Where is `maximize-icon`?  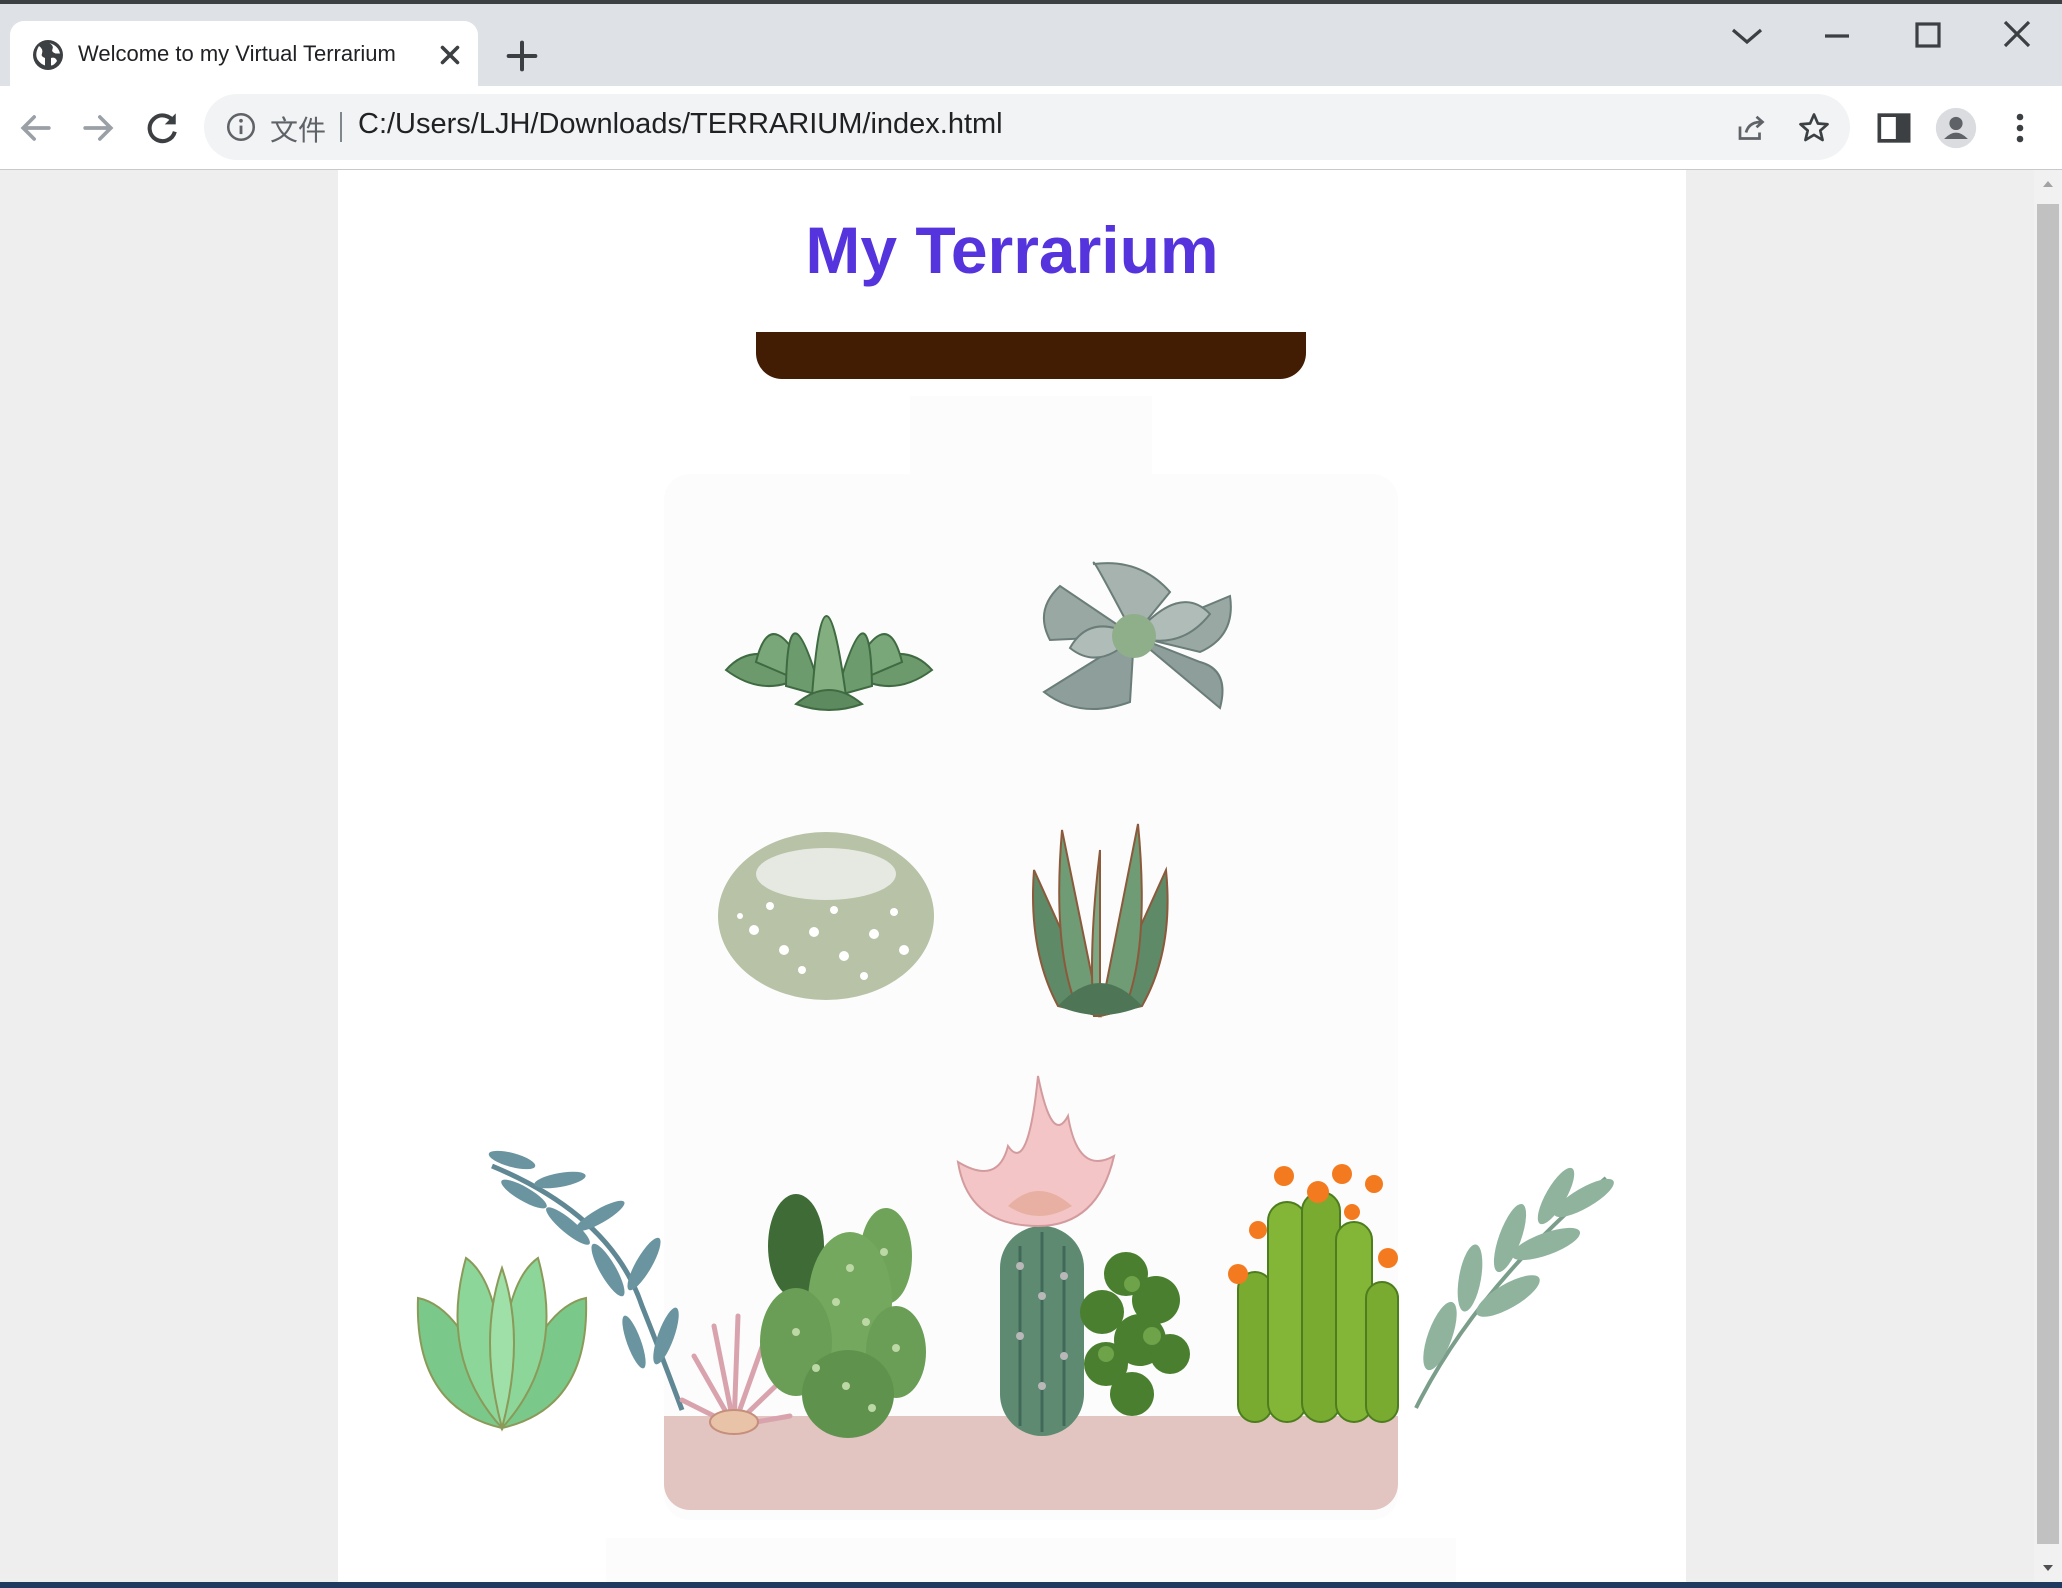 maximize-icon is located at coordinates (1927, 36).